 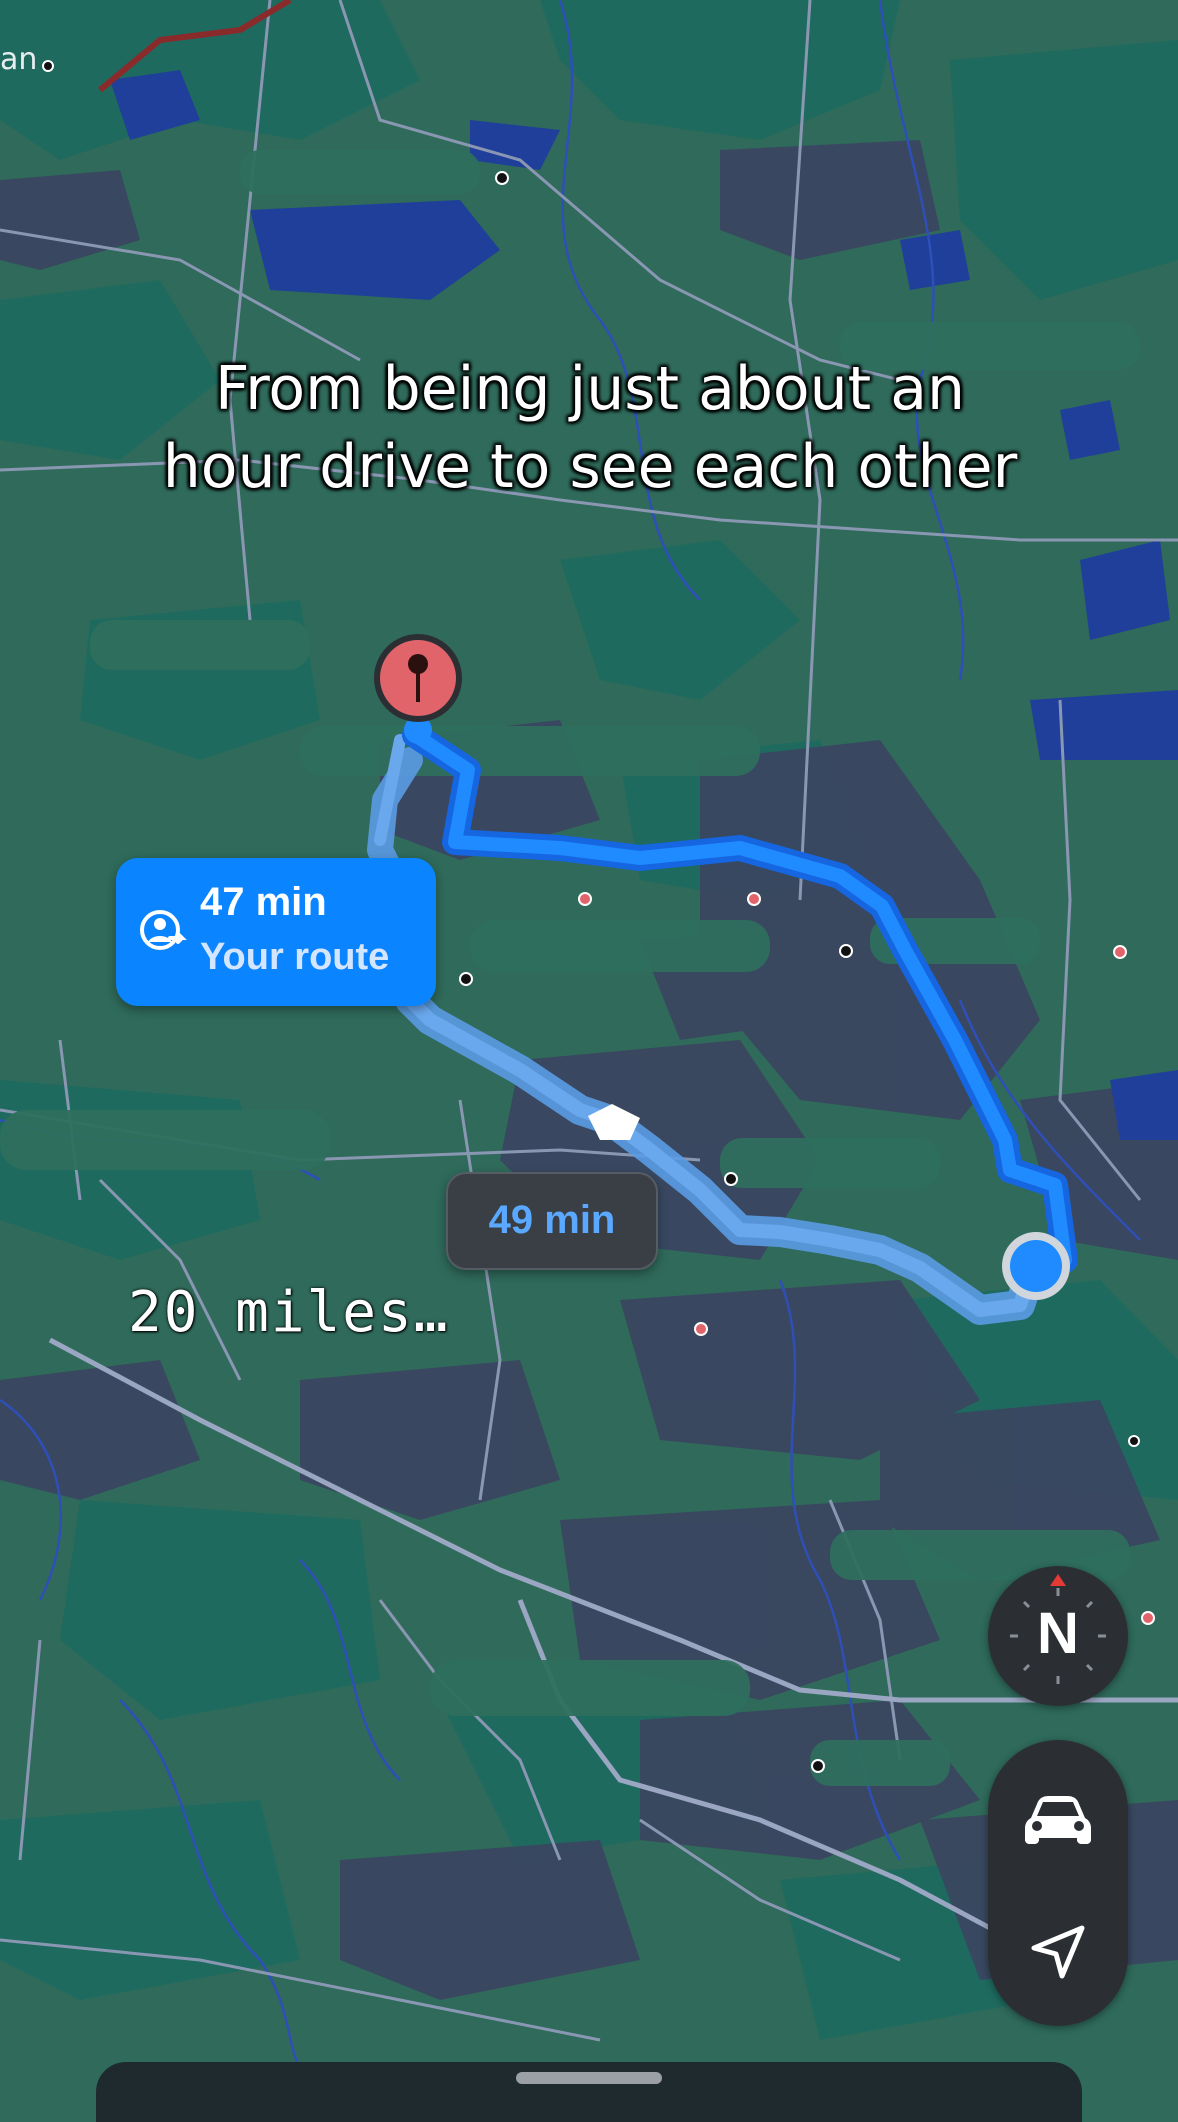 I want to click on map-controls, so click(x=1058, y=1883).